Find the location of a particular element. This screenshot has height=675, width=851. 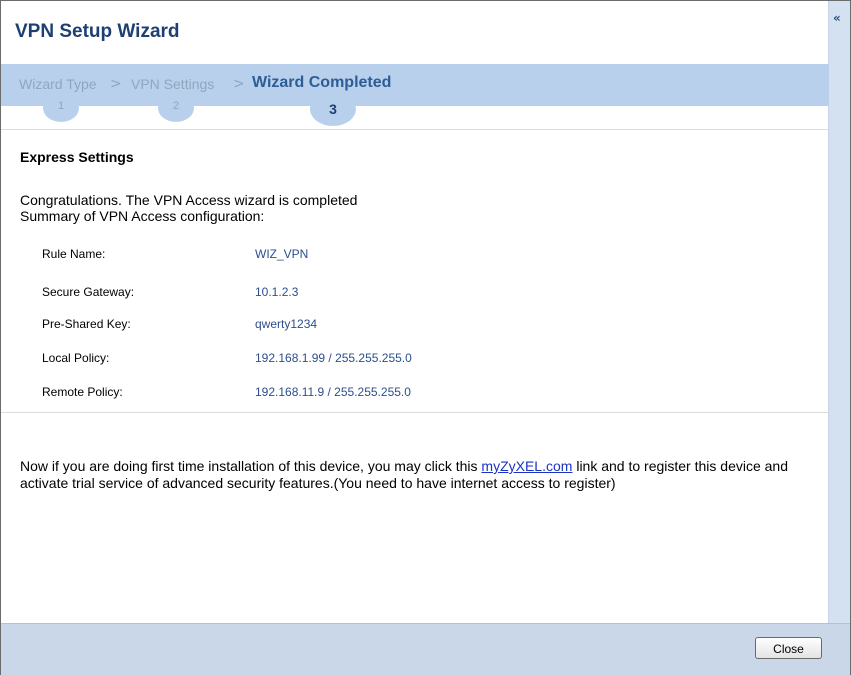

section-title: Express Settings is located at coordinates (77, 157).